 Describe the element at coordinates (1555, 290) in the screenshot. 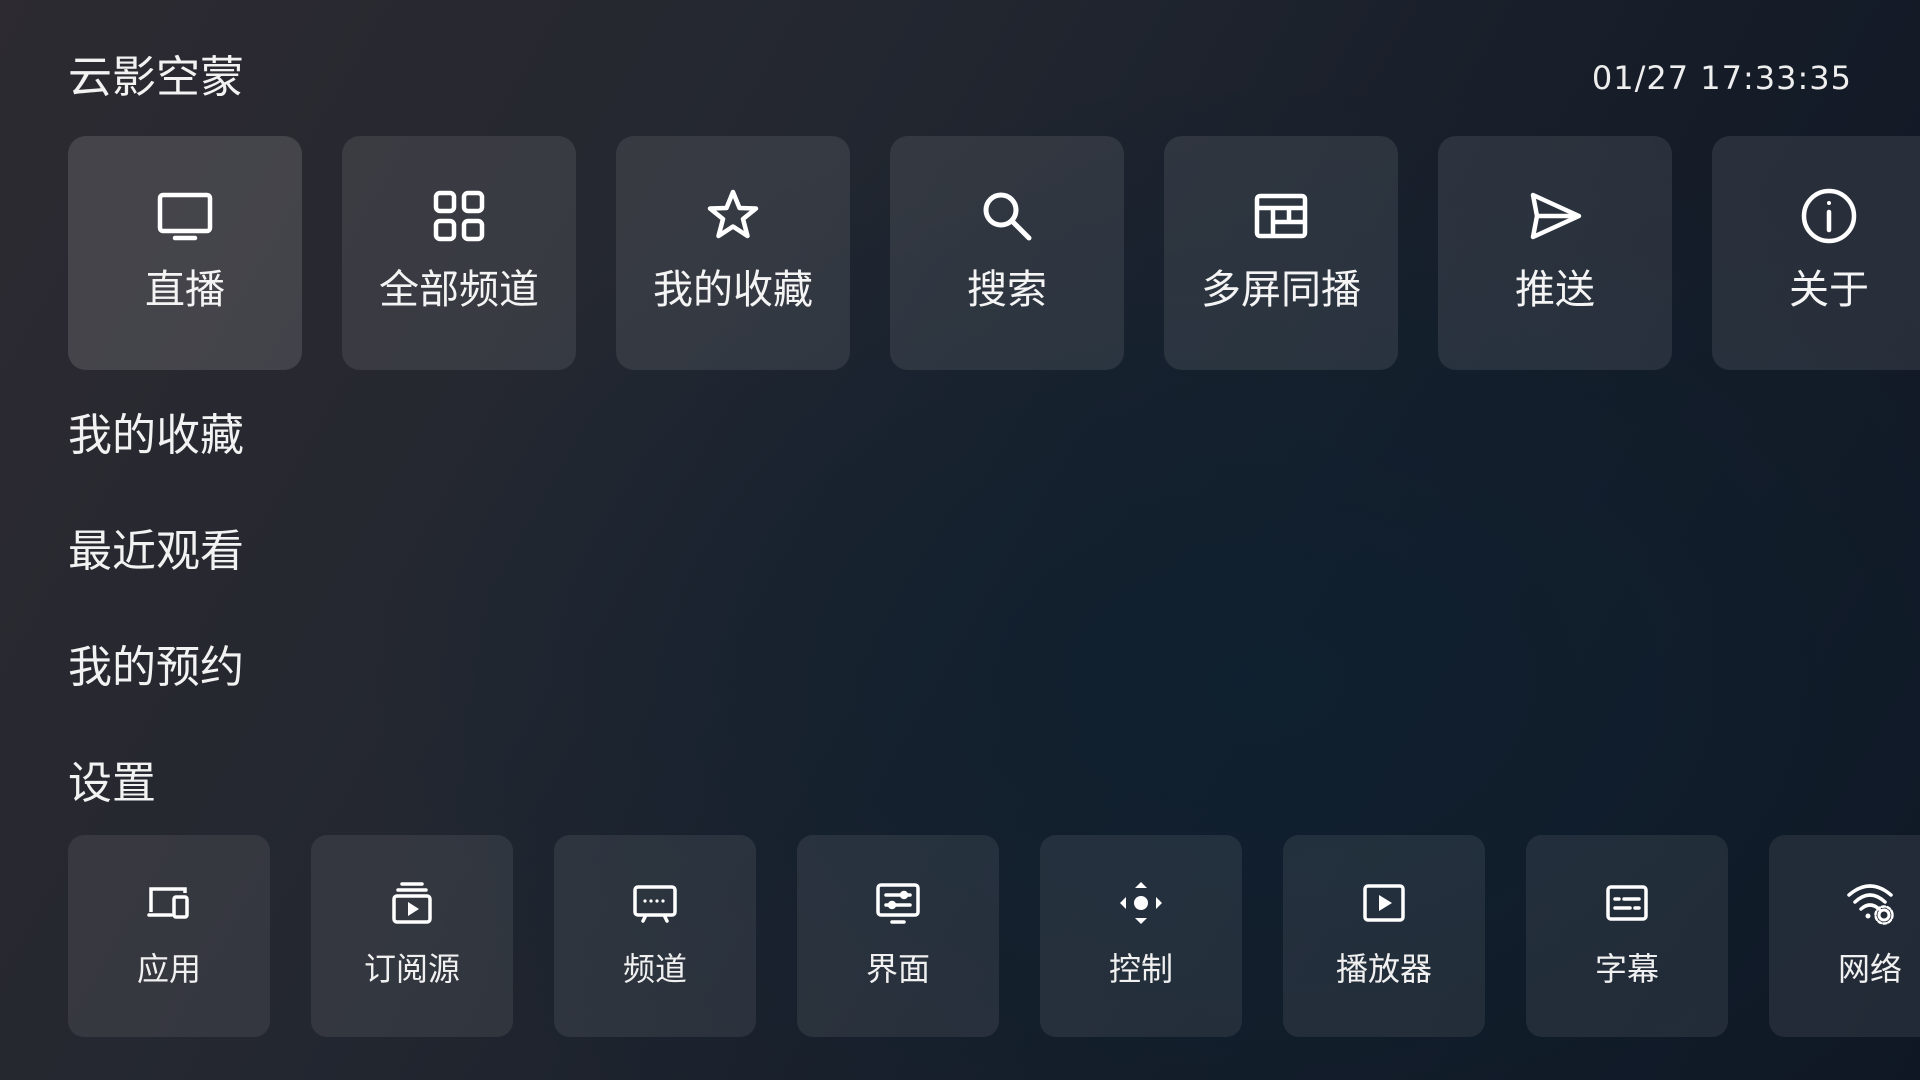

I see `menu-item-label: 推送` at that location.